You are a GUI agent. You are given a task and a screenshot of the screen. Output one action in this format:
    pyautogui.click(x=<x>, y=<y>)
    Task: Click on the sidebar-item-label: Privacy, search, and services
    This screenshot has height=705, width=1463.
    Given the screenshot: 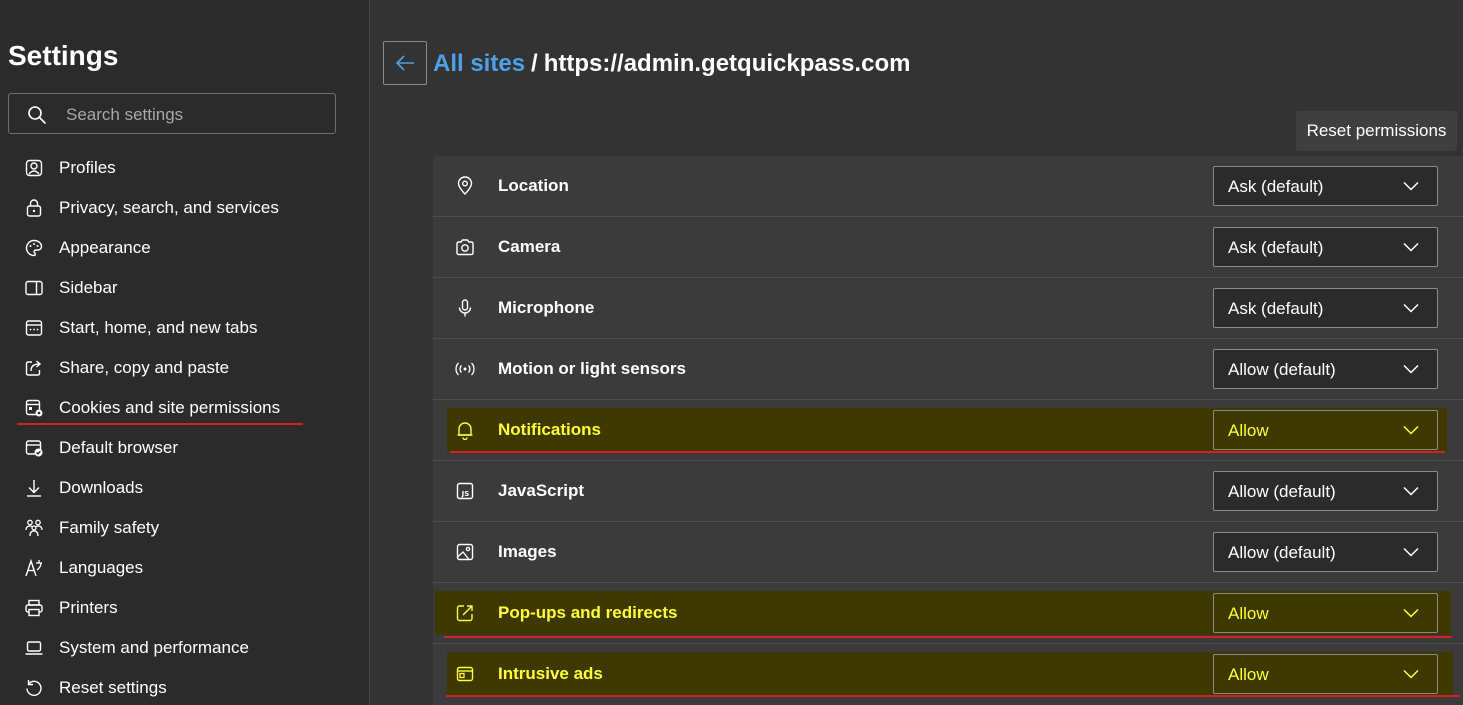 What is the action you would take?
    pyautogui.click(x=169, y=207)
    